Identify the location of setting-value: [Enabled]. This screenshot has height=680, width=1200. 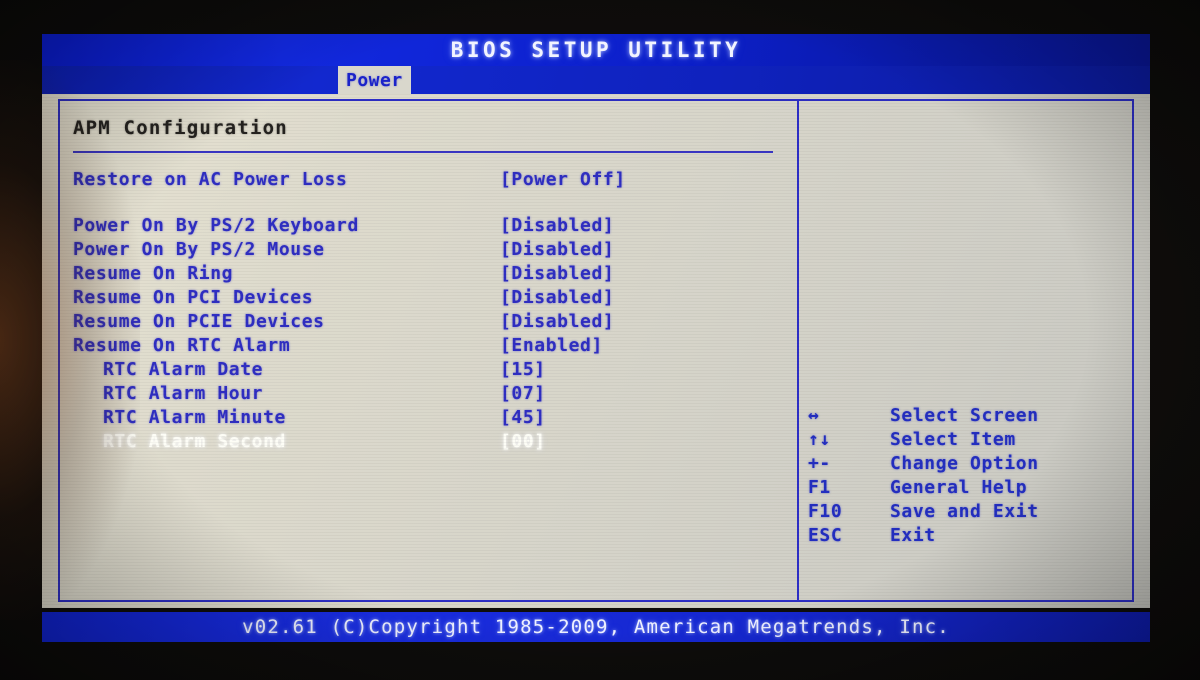
(551, 345).